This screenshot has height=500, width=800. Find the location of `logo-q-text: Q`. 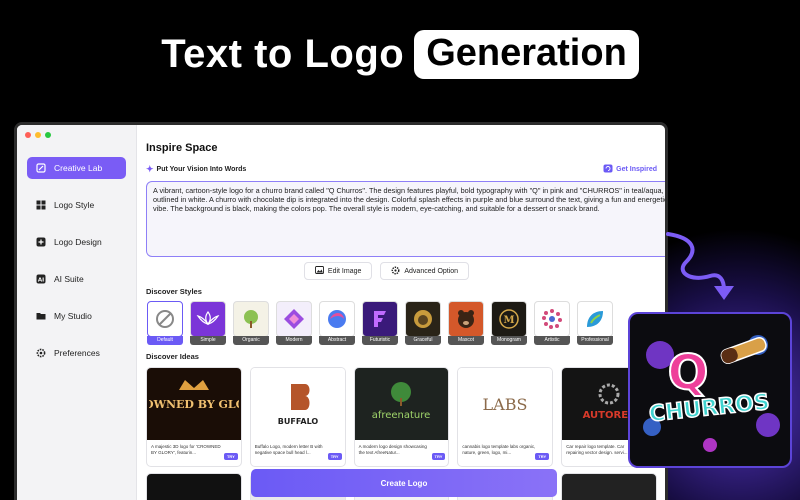

logo-q-text: Q is located at coordinates (688, 373).